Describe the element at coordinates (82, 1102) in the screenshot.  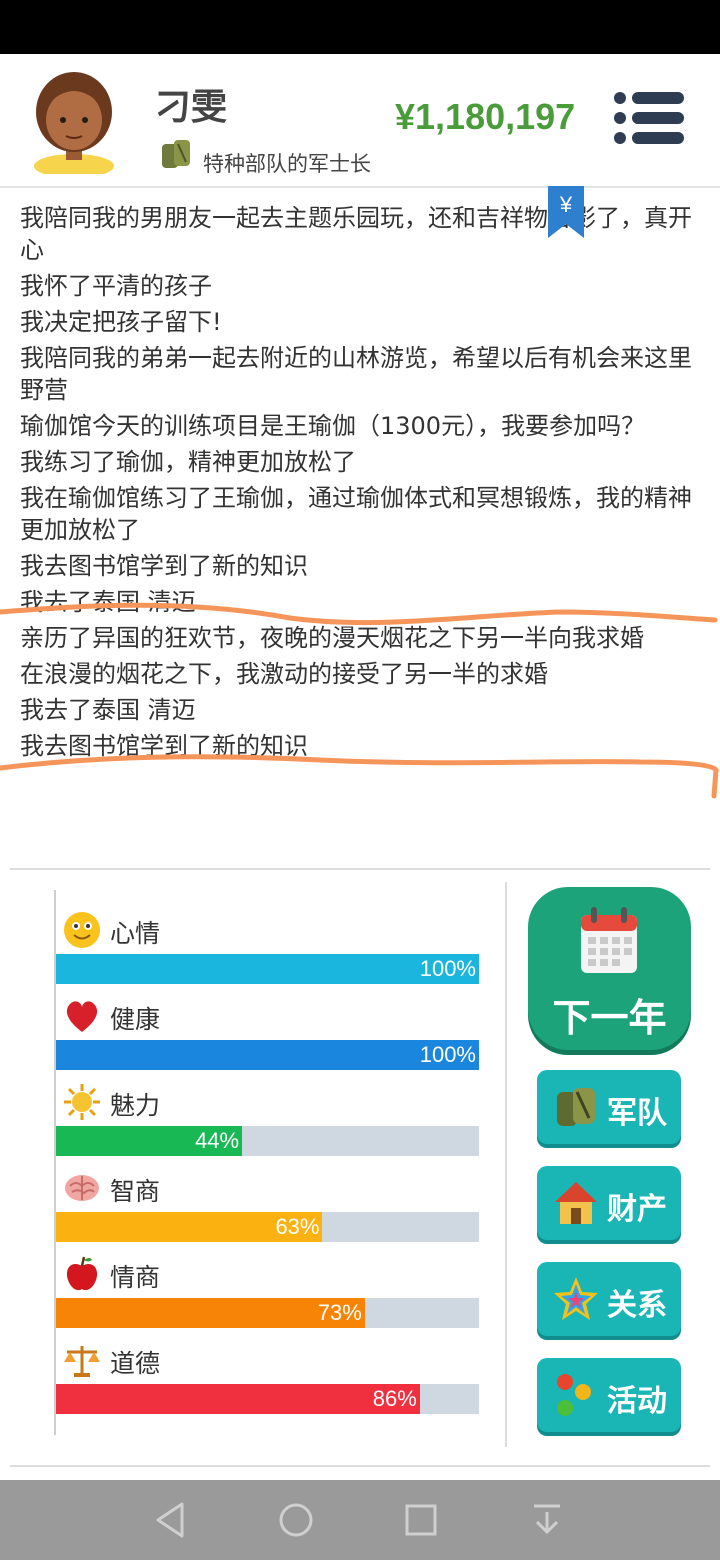
I see `sun-icon` at that location.